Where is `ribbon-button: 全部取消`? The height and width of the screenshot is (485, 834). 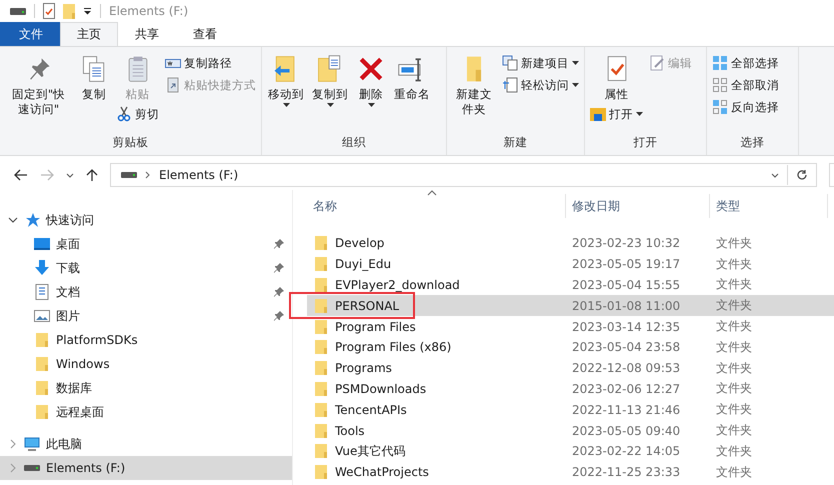
ribbon-button: 全部取消 is located at coordinates (745, 85).